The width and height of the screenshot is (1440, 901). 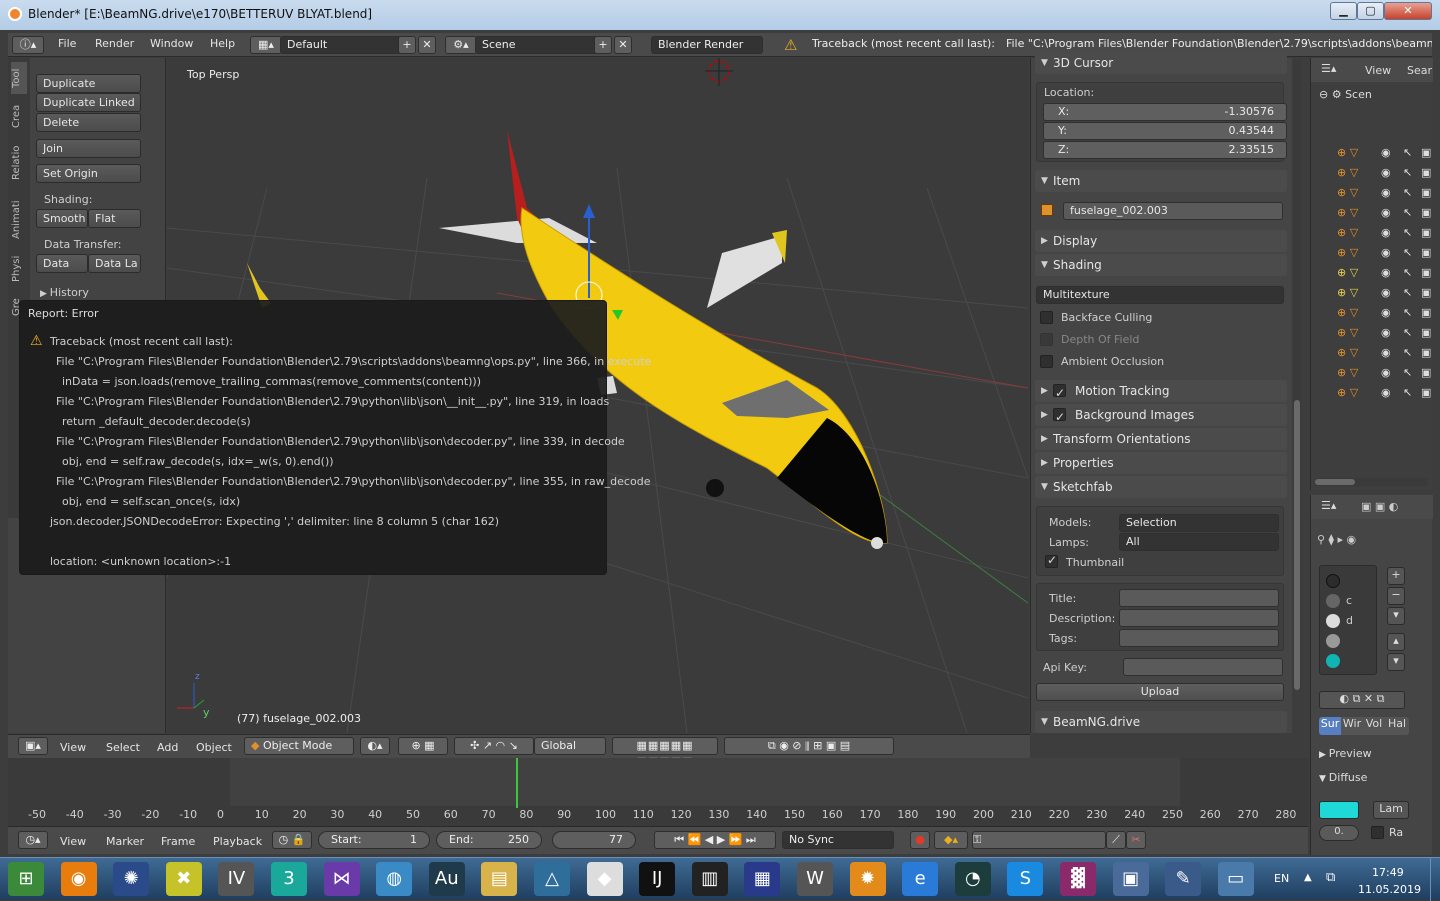 What do you see at coordinates (33, 840) in the screenshot?
I see `editor-type-icon: ◷▴` at bounding box center [33, 840].